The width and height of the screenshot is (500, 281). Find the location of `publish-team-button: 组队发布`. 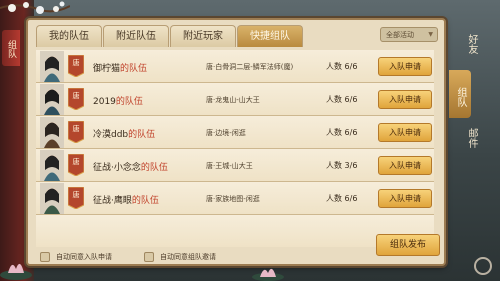

publish-team-button: 组队发布 is located at coordinates (408, 245).